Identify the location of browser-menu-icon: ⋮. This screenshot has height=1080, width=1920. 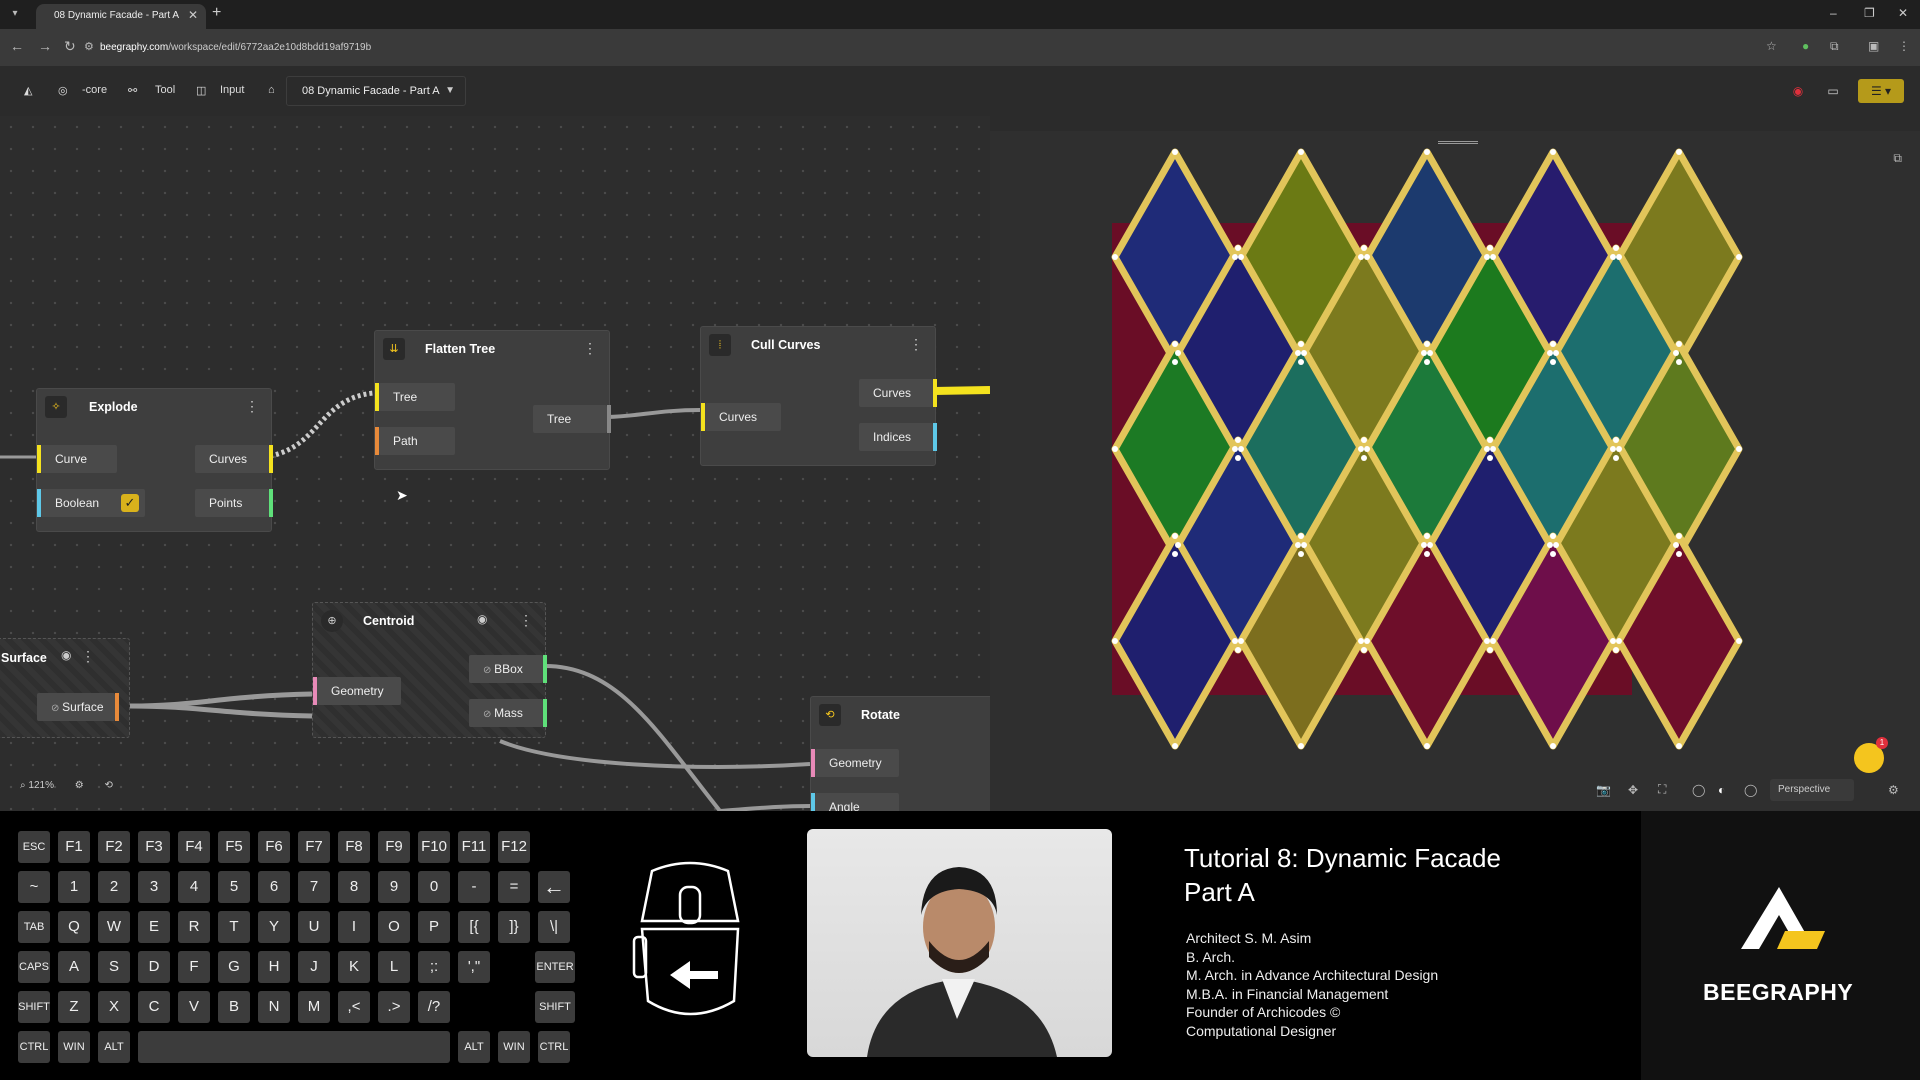
(1904, 46).